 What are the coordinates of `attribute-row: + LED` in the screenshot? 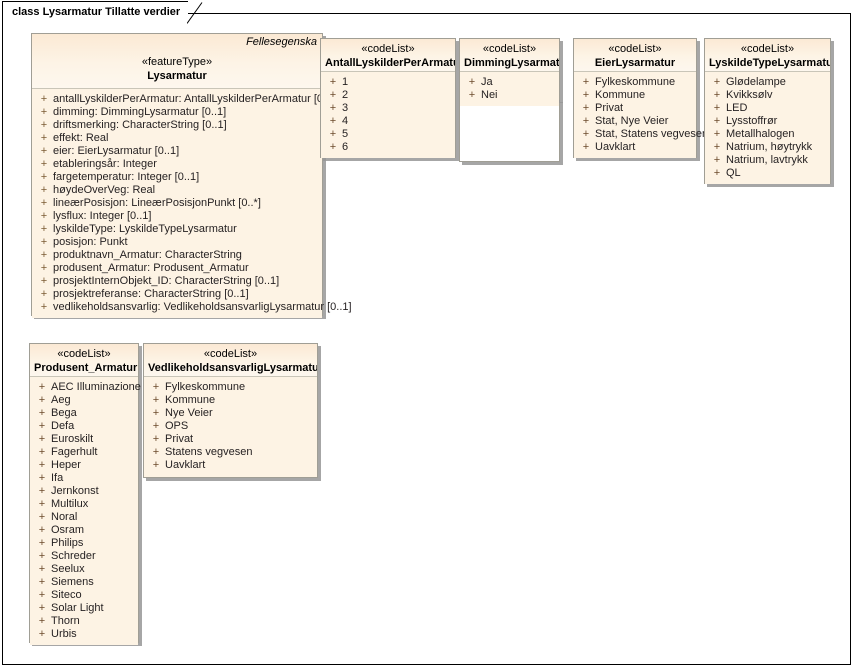 It's located at (767, 108).